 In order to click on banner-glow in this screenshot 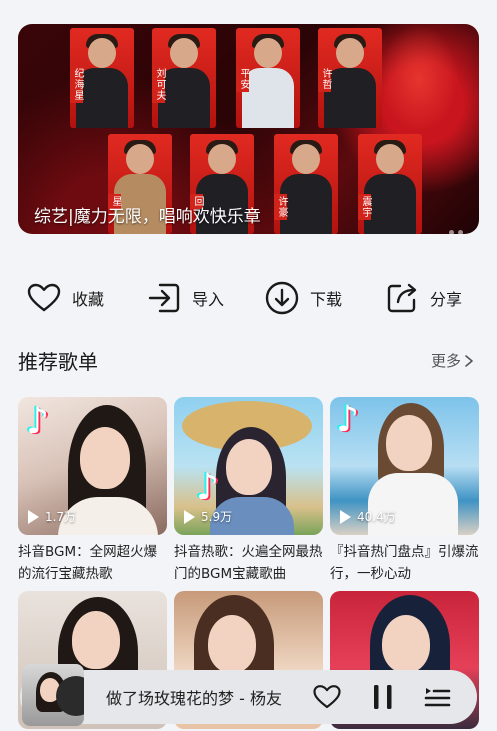, I will do `click(419, 79)`.